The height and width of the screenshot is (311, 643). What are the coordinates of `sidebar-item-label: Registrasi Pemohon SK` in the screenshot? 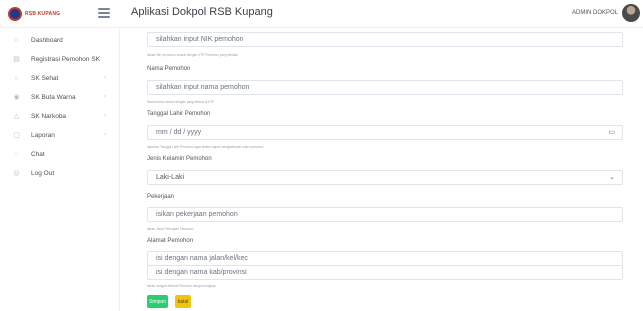 It's located at (66, 59).